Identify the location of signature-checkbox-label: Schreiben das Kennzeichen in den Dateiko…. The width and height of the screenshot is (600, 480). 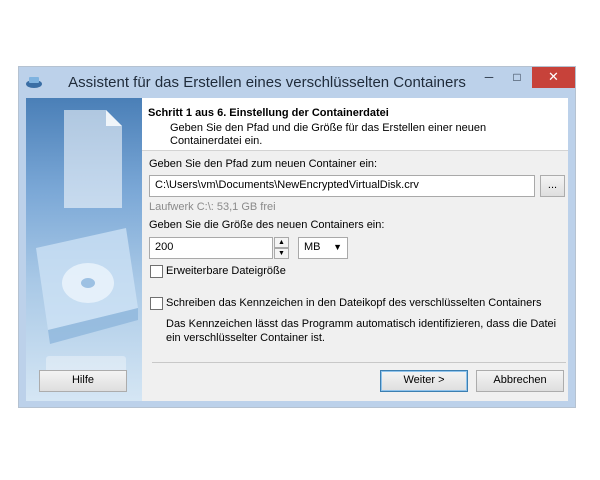
(354, 303).